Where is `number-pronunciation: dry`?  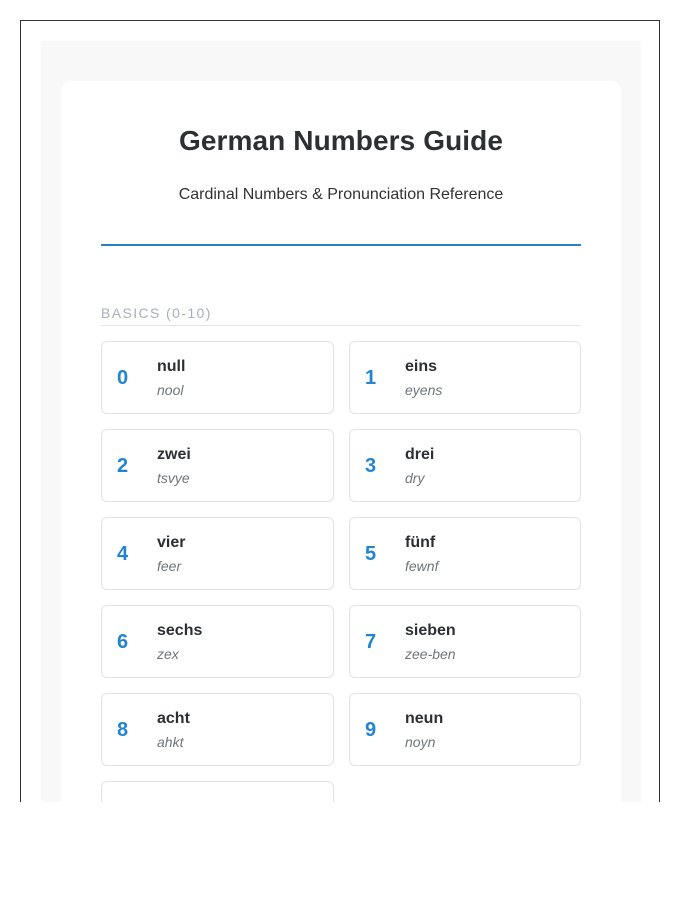 number-pronunciation: dry is located at coordinates (415, 478).